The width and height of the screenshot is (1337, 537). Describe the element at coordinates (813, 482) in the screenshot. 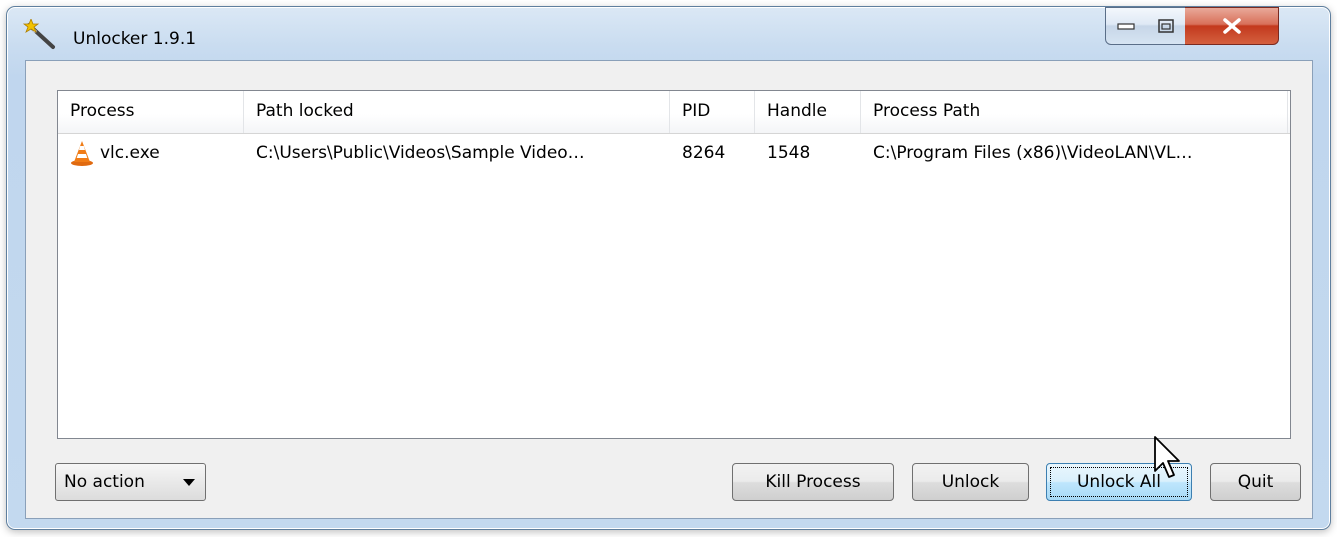

I see `kill-process-button: Kill Process` at that location.